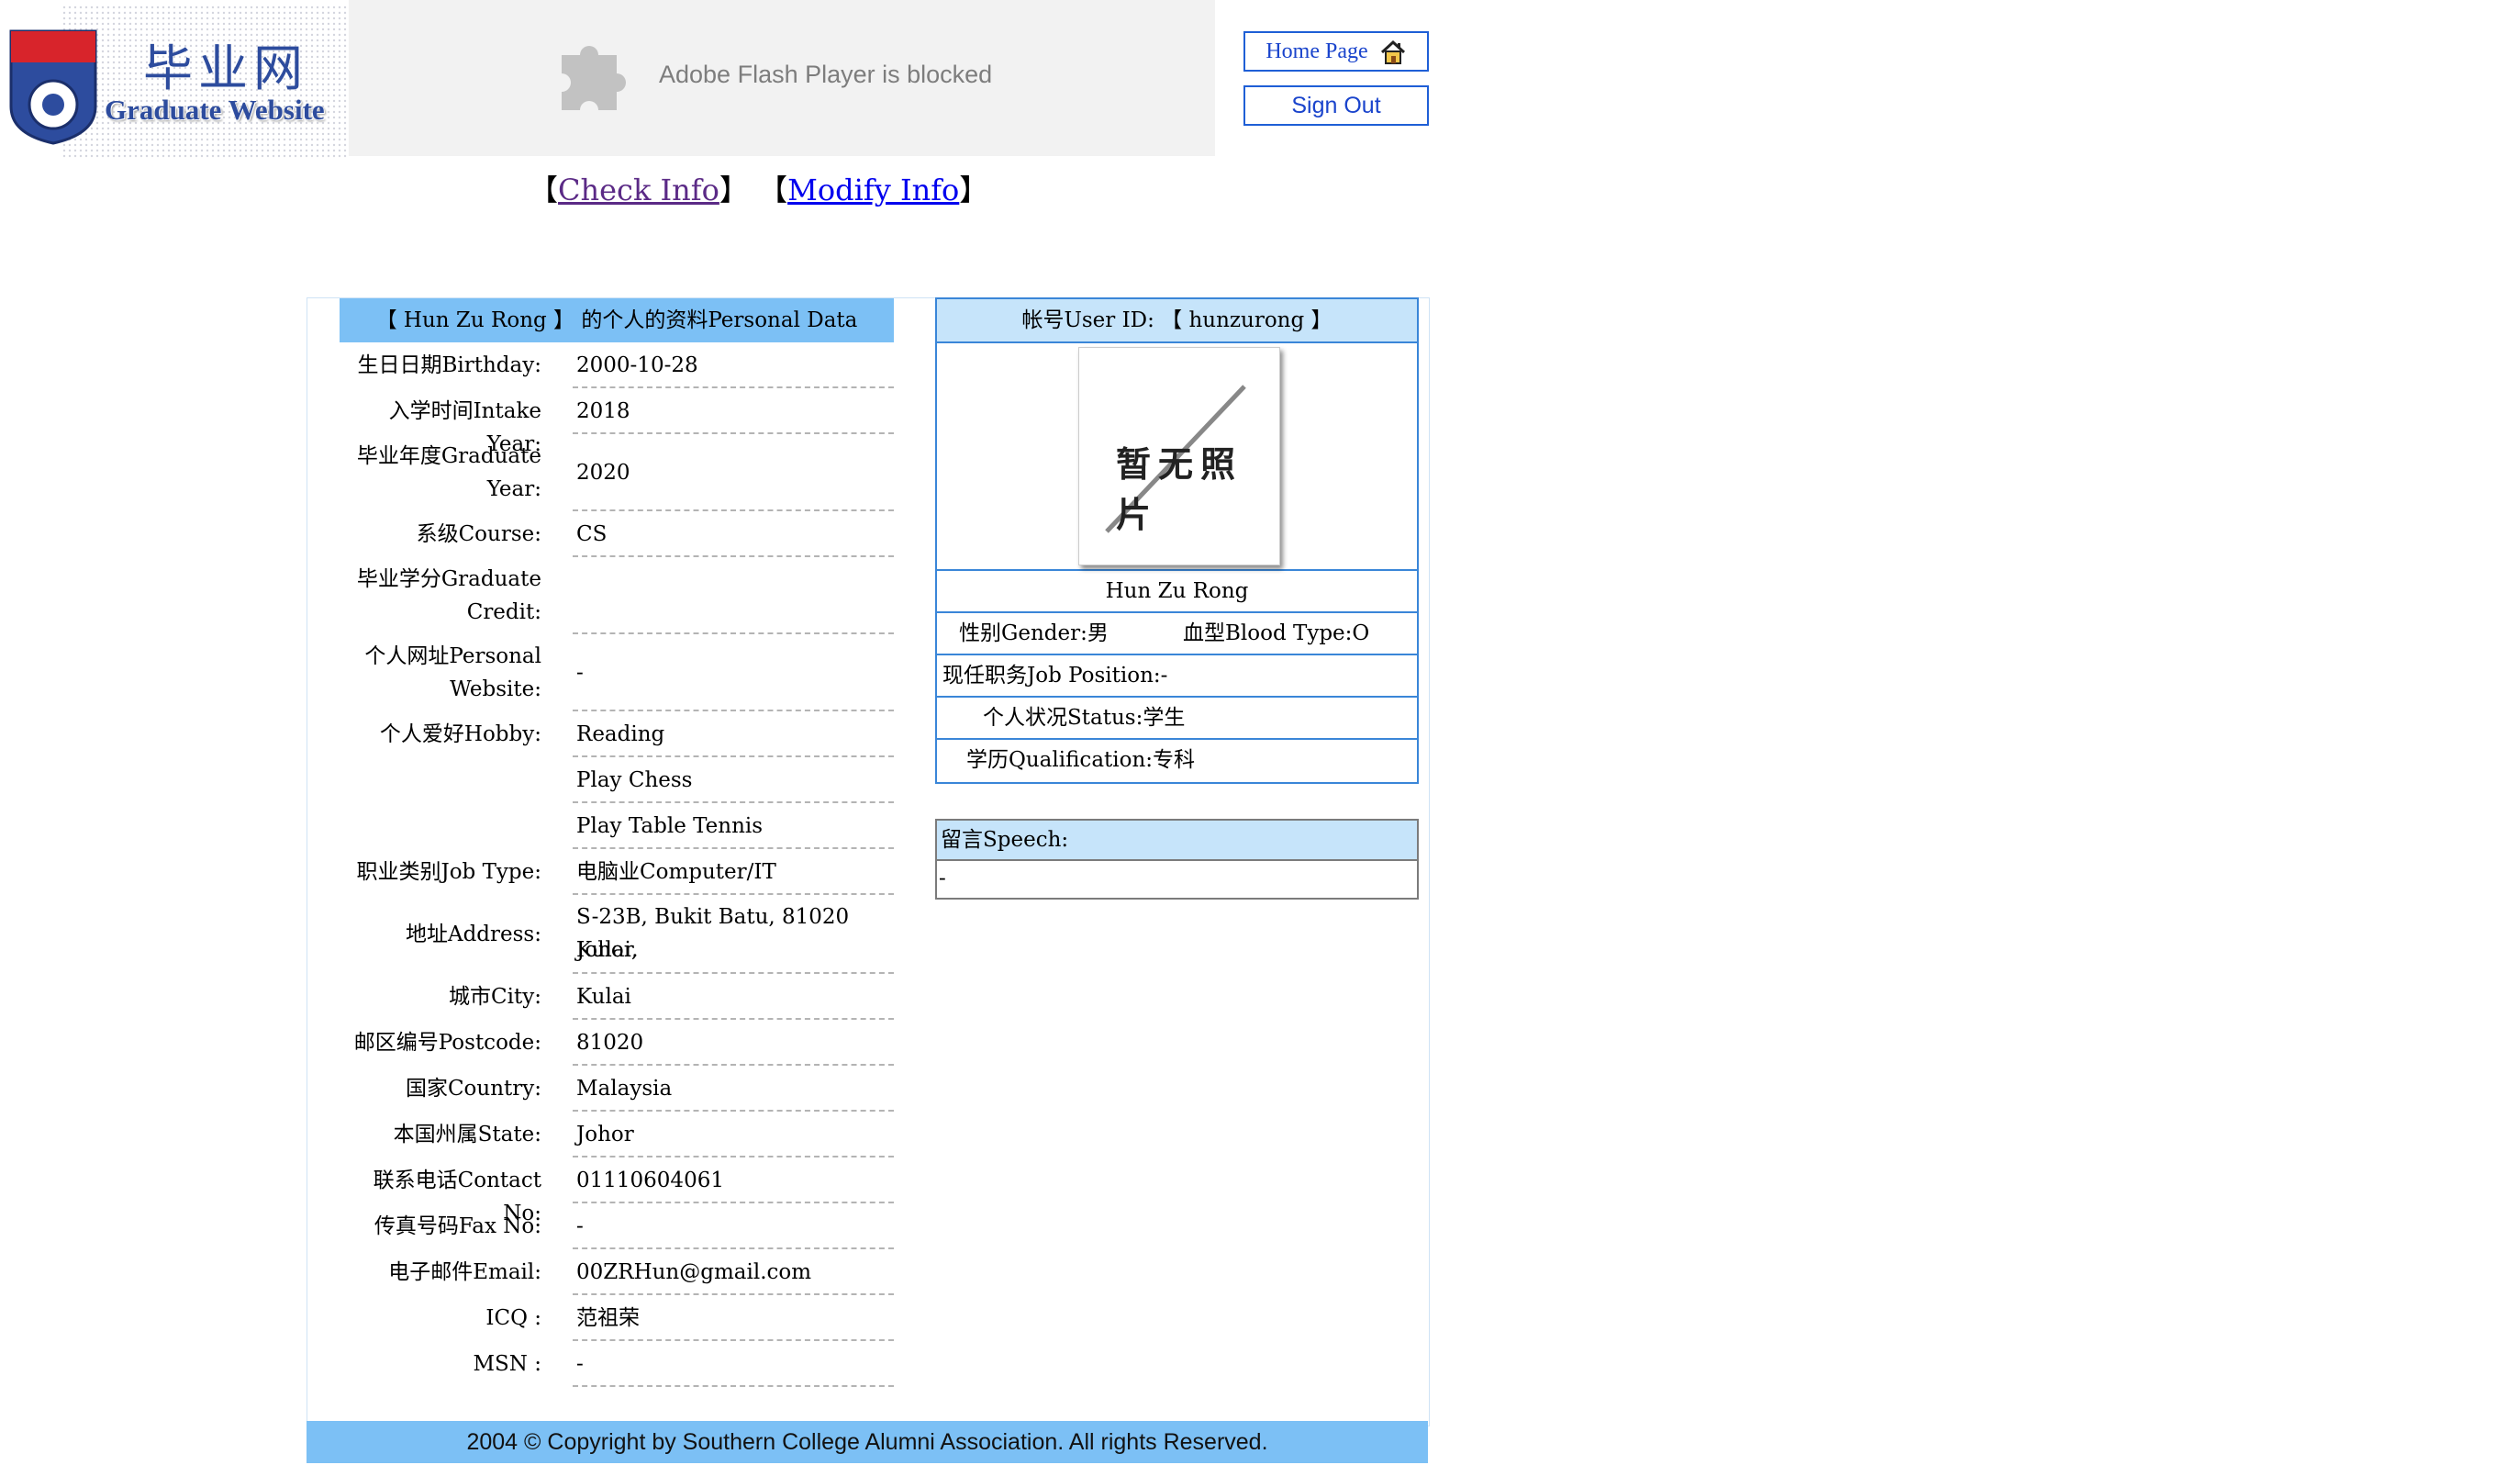 Image resolution: width=2520 pixels, height=1465 pixels. What do you see at coordinates (507, 1364) in the screenshot?
I see `field-label: MSN :` at bounding box center [507, 1364].